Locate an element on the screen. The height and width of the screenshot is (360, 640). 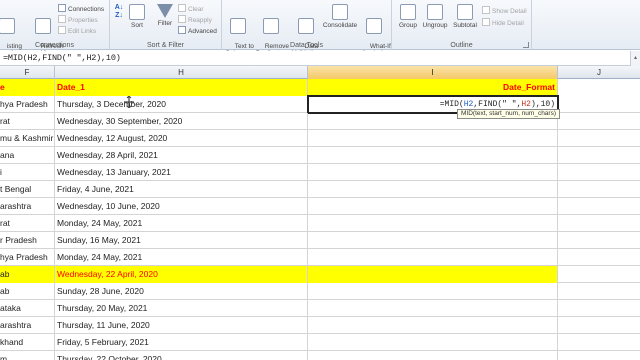
clear-button: Clear is located at coordinates (191, 8).